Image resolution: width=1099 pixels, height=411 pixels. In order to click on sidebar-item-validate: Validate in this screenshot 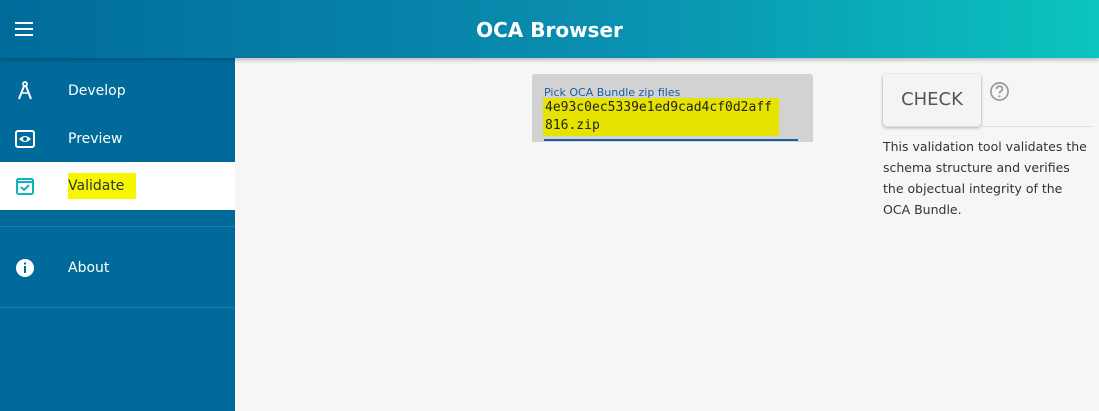, I will do `click(117, 186)`.